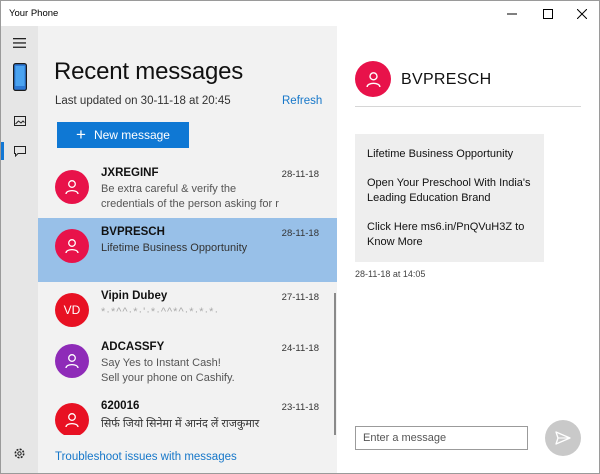  Describe the element at coordinates (440, 154) in the screenshot. I see `message-text: Lifetime Business Opportunity` at that location.